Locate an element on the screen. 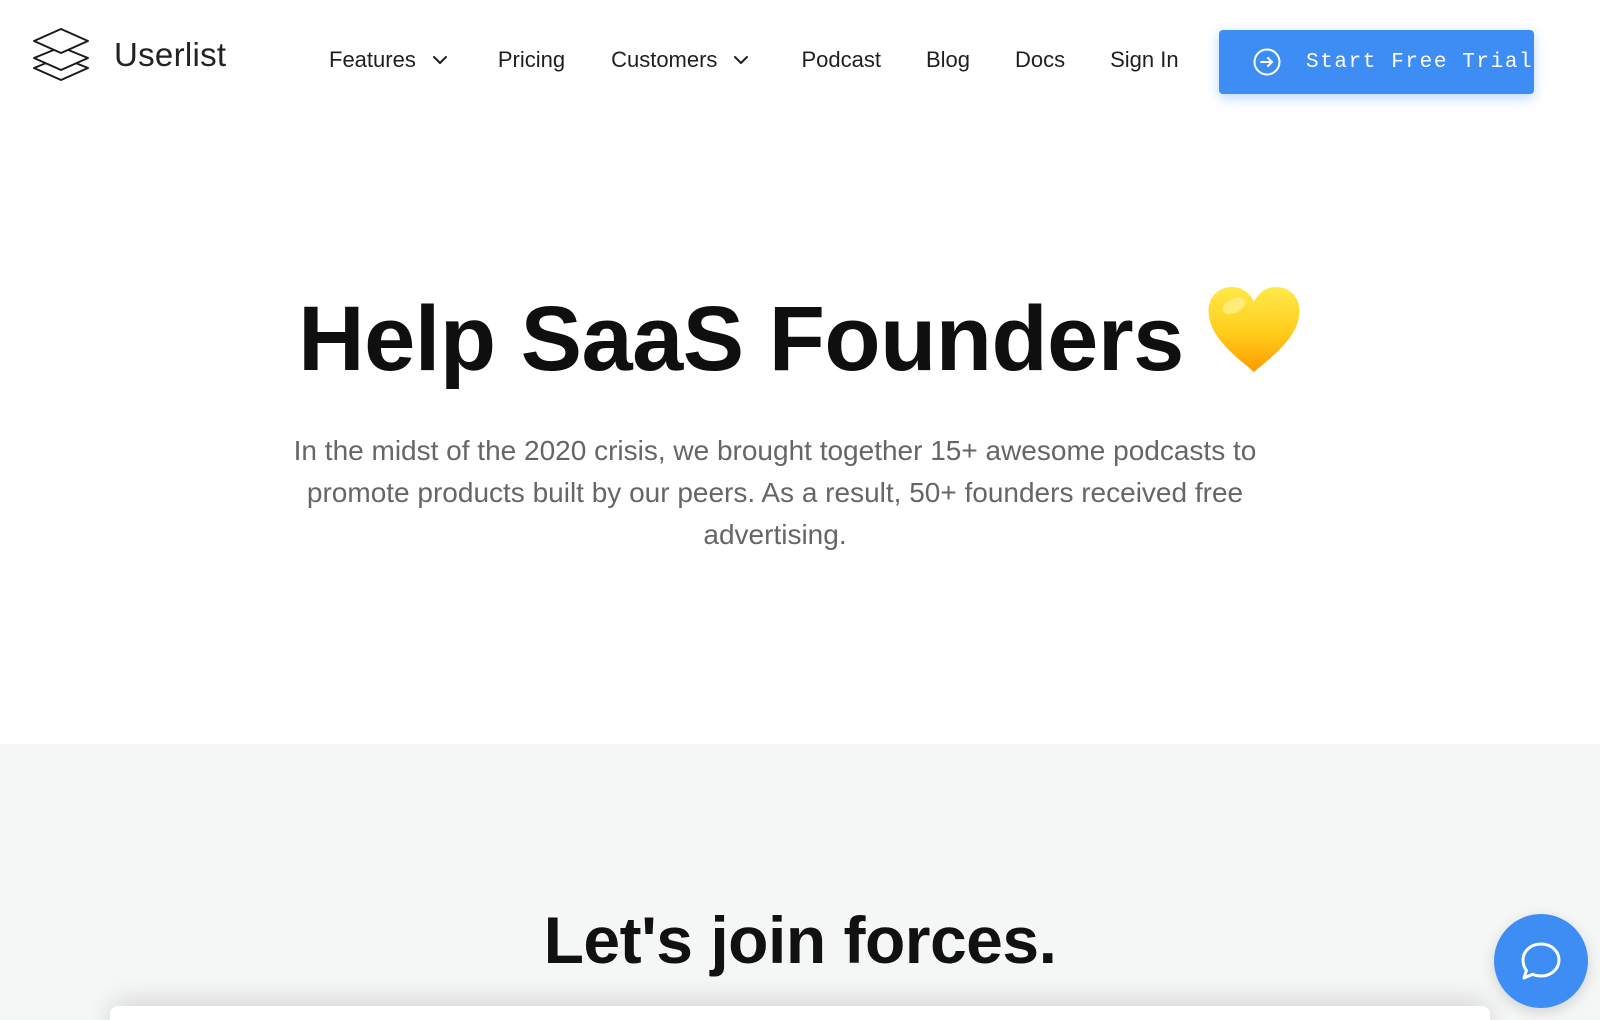  nav-pricing: Pricing is located at coordinates (531, 60).